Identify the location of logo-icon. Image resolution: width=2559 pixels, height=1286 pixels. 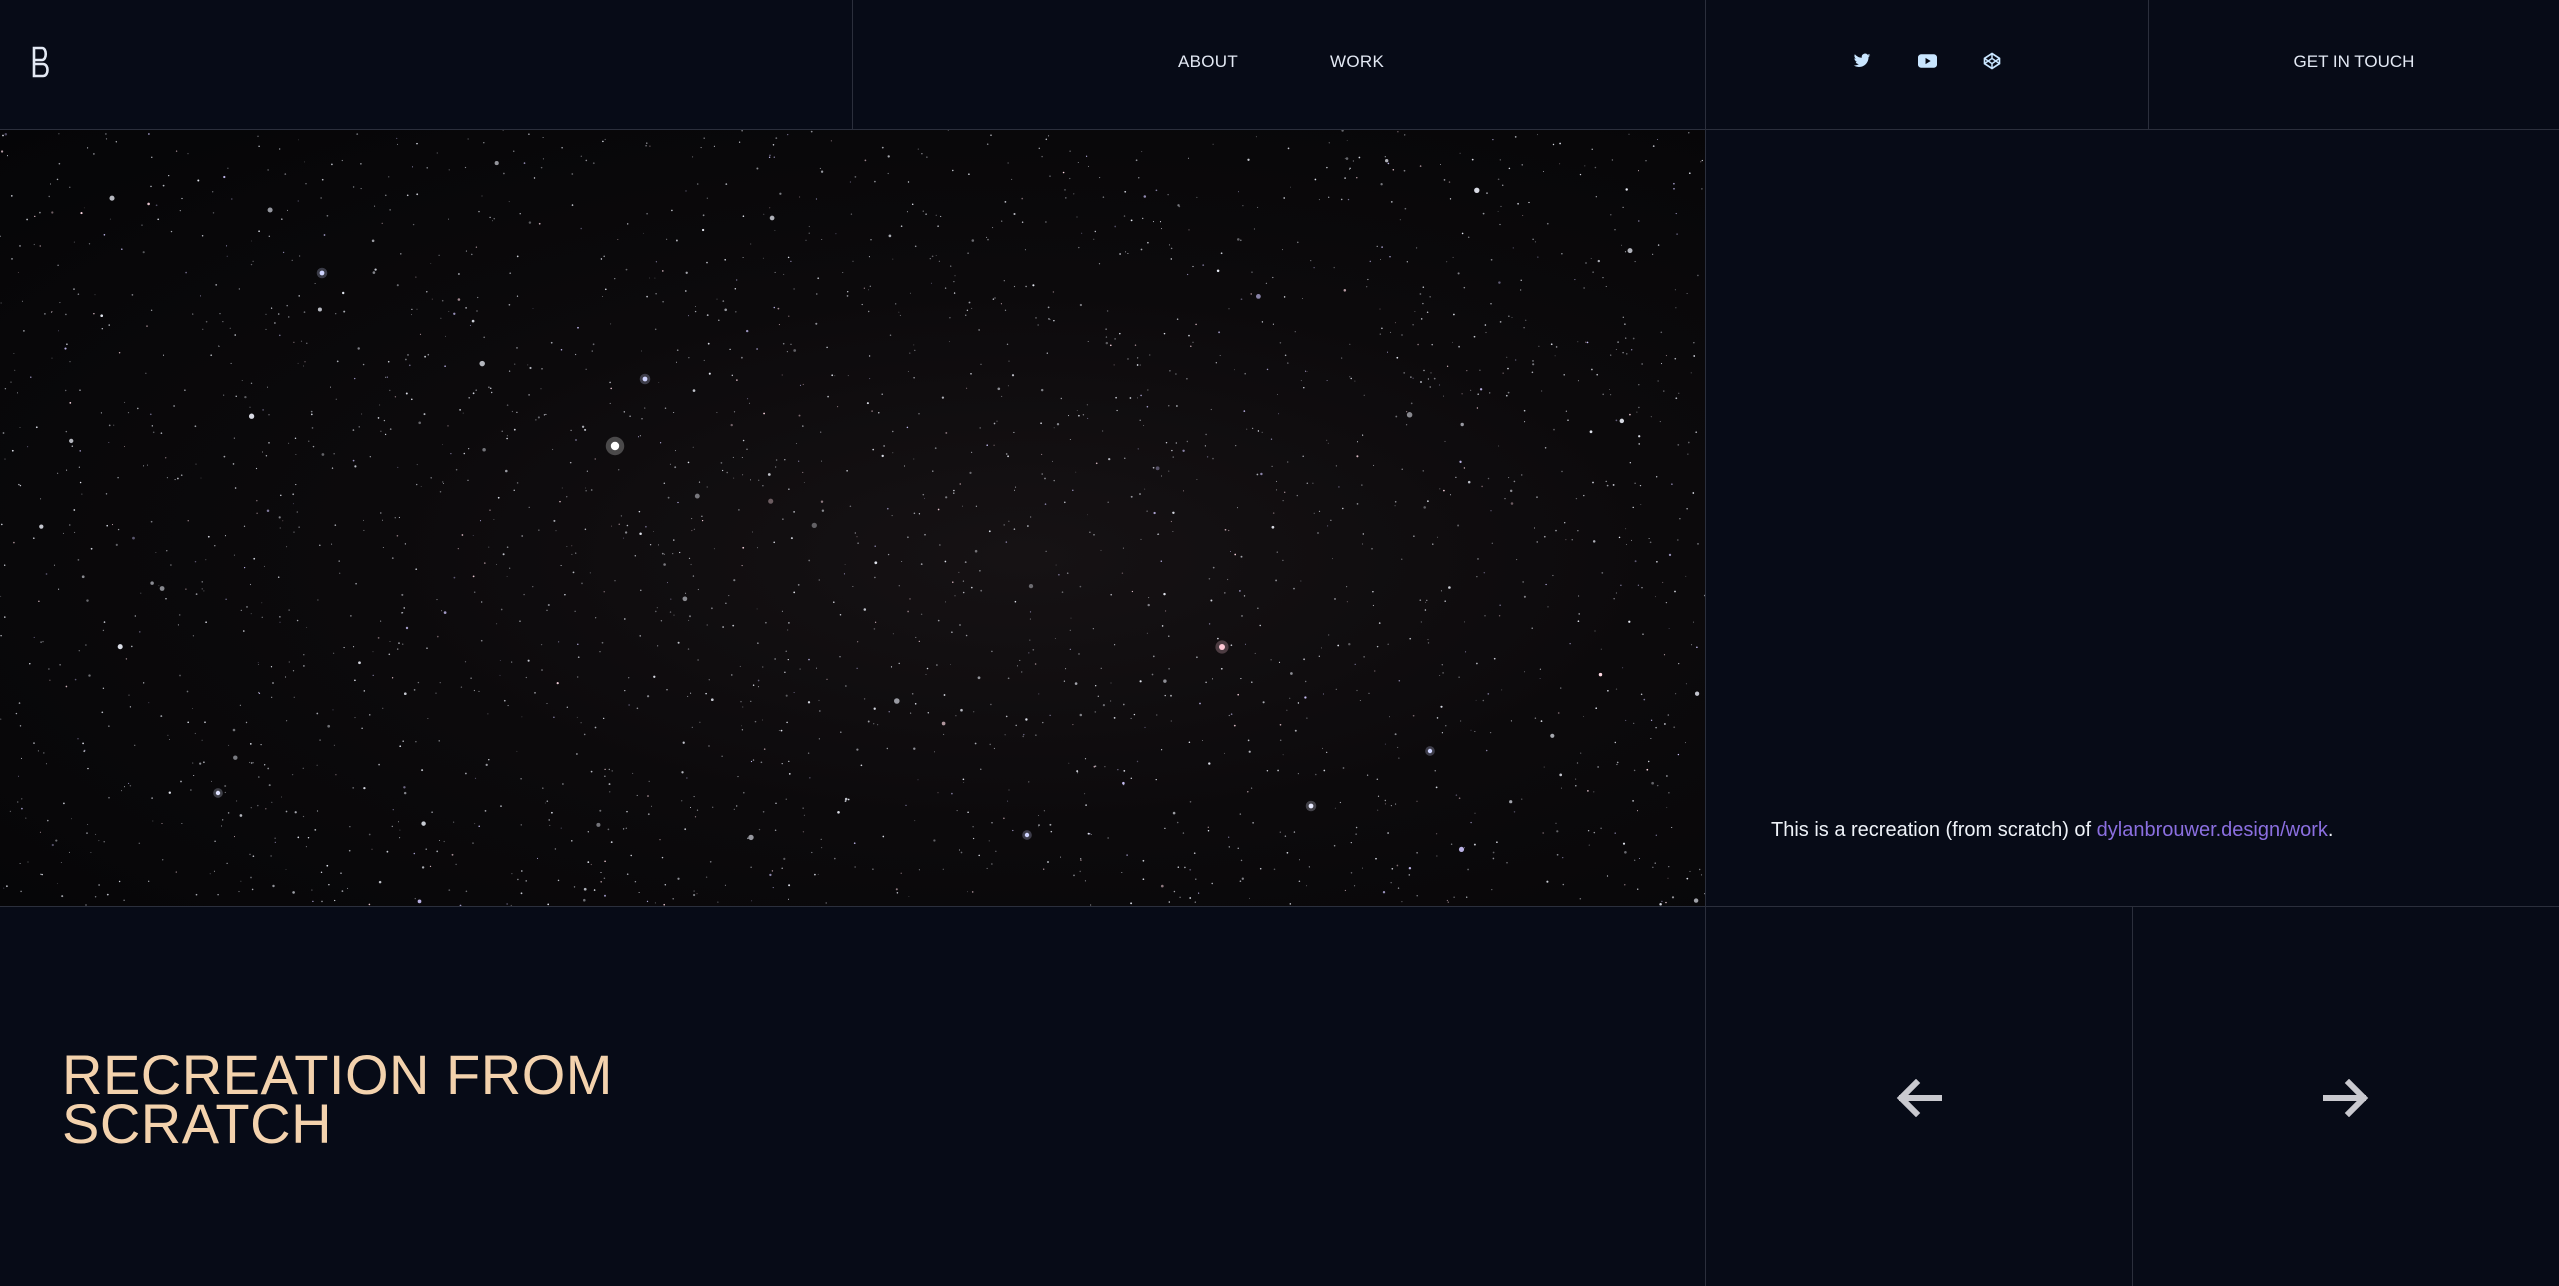
(42, 62).